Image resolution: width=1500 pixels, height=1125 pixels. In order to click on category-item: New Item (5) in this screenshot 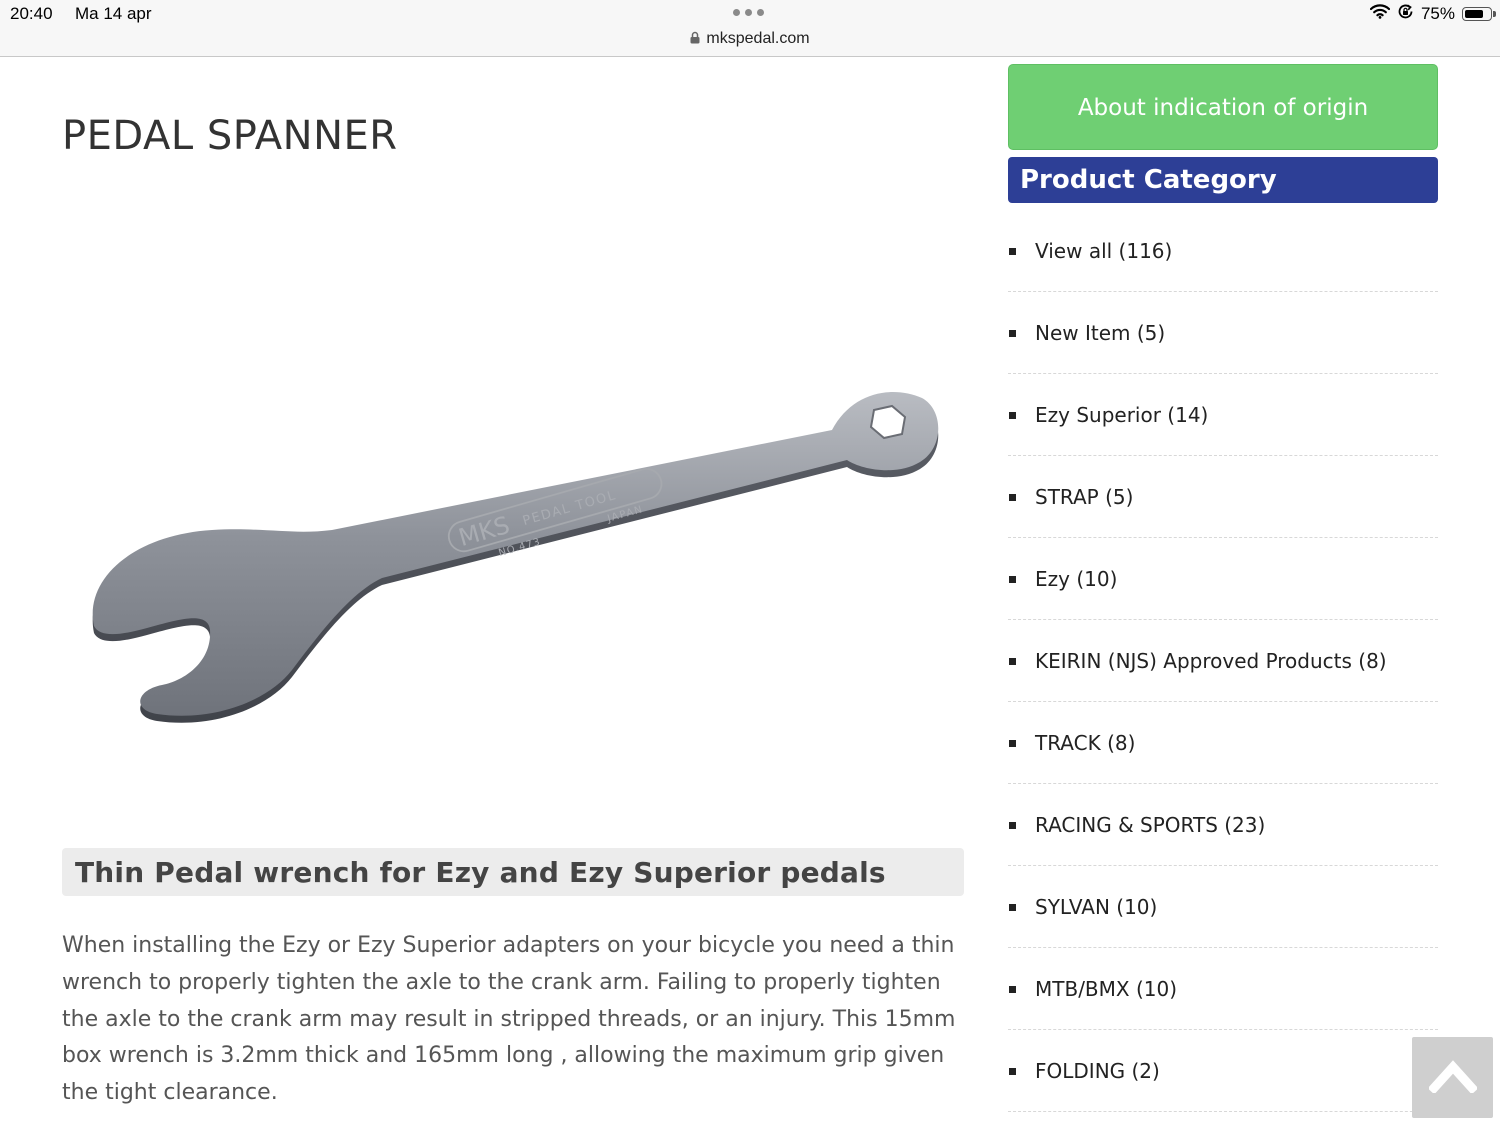, I will do `click(1223, 333)`.